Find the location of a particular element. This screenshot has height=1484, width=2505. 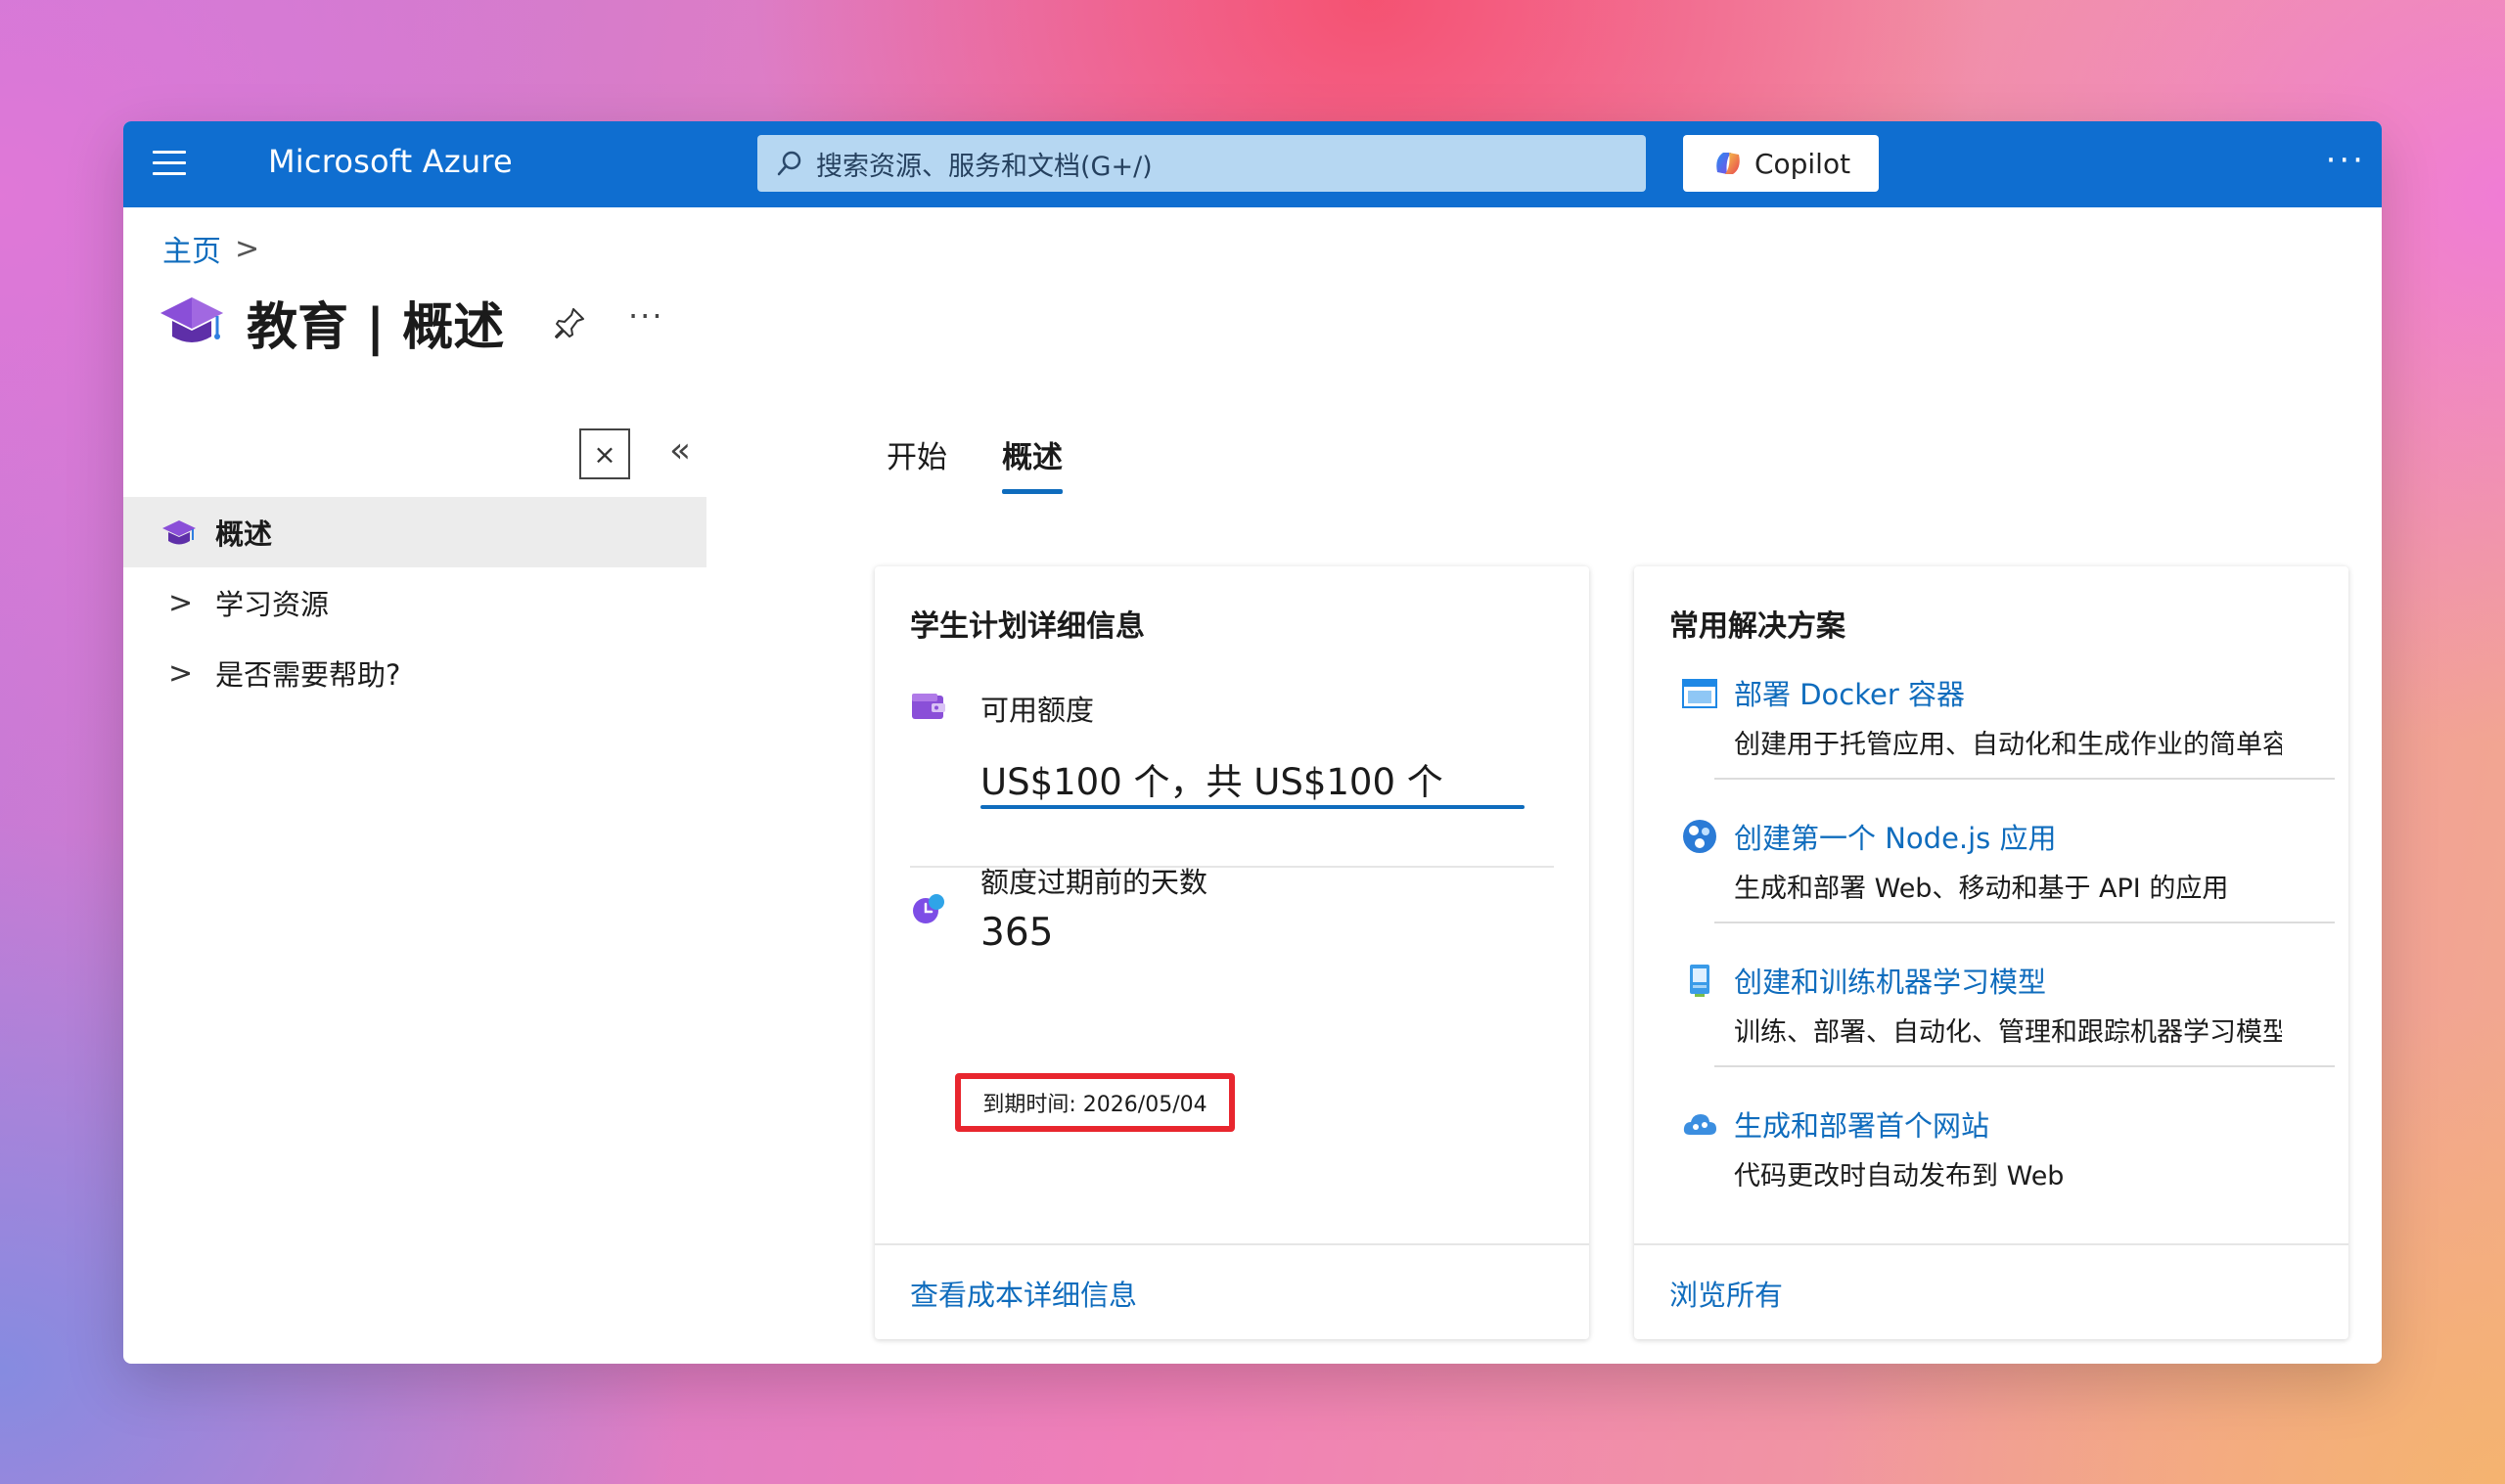

solution-description: 创建用于托管应用、自动化和生成作业的简单容器 is located at coordinates (2008, 744).